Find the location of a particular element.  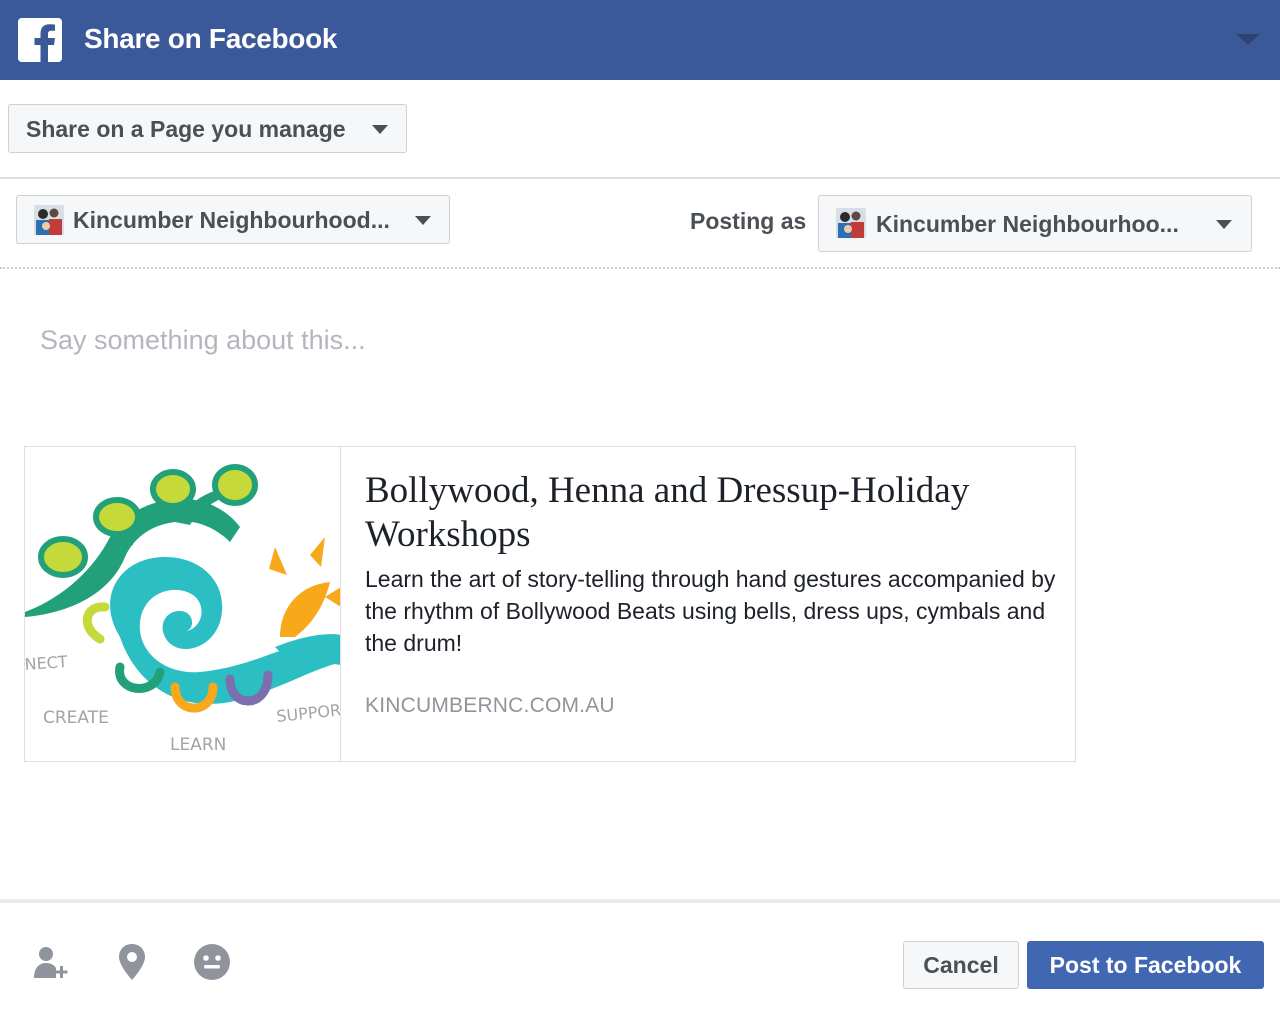

share-target-label: Share on a Page you manage is located at coordinates (186, 129).